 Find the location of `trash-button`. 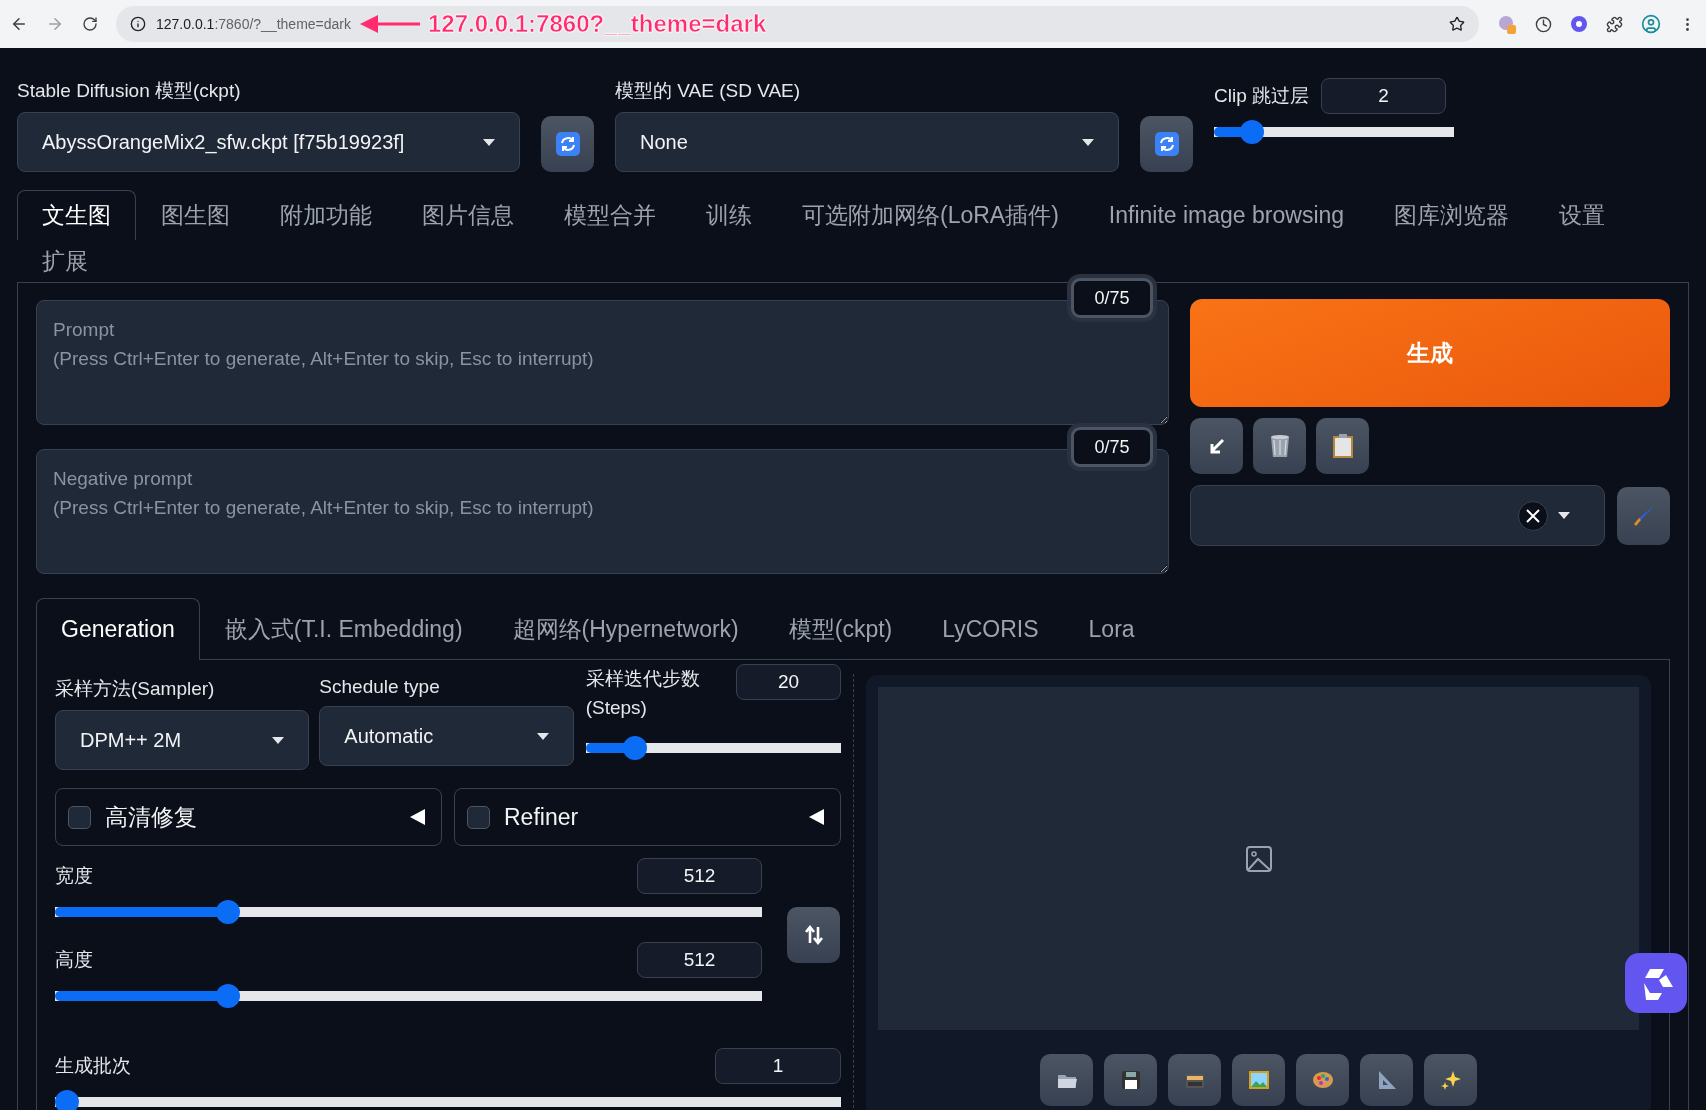

trash-button is located at coordinates (1279, 446).